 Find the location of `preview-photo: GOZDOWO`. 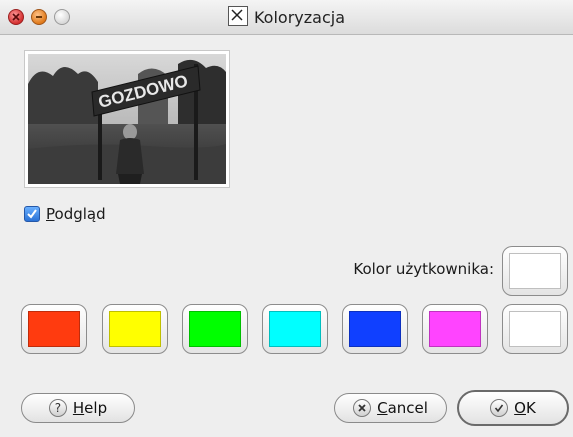

preview-photo: GOZDOWO is located at coordinates (127, 119).